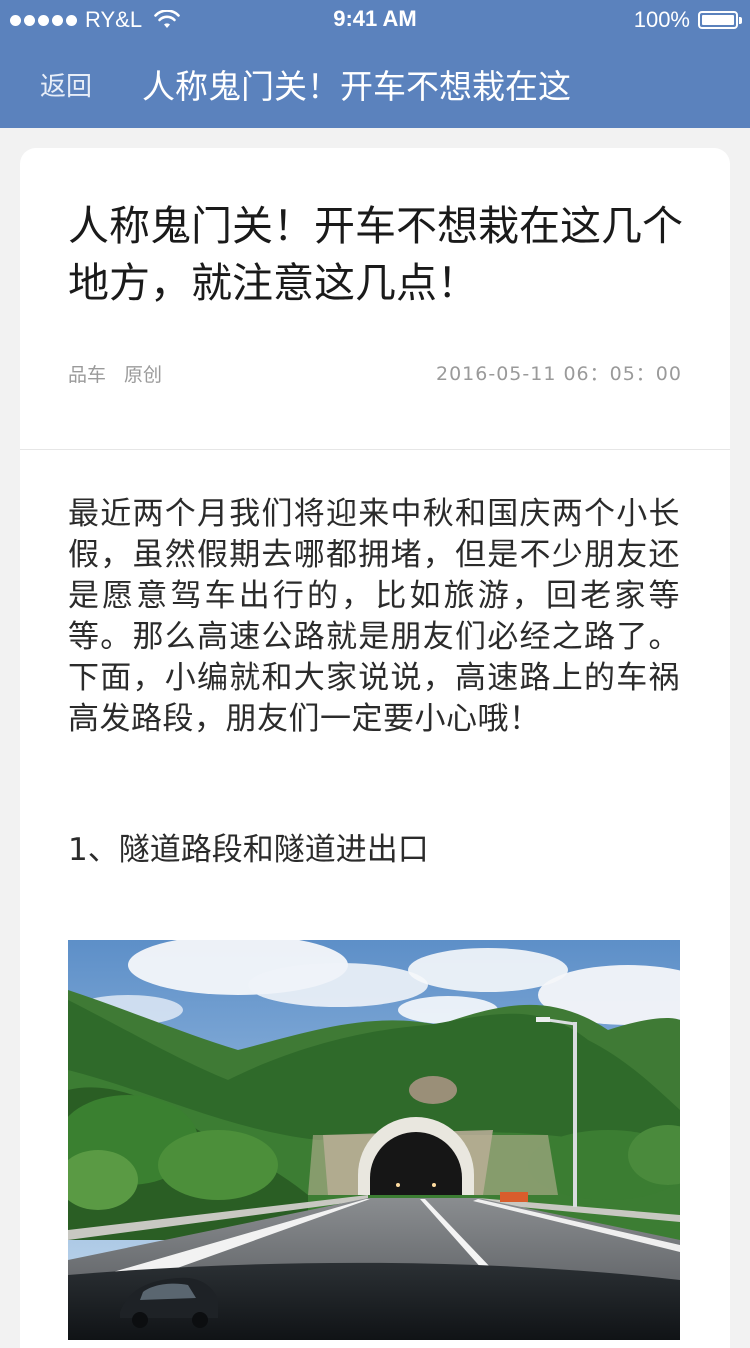 This screenshot has height=1348, width=750. What do you see at coordinates (375, 449) in the screenshot?
I see `divider` at bounding box center [375, 449].